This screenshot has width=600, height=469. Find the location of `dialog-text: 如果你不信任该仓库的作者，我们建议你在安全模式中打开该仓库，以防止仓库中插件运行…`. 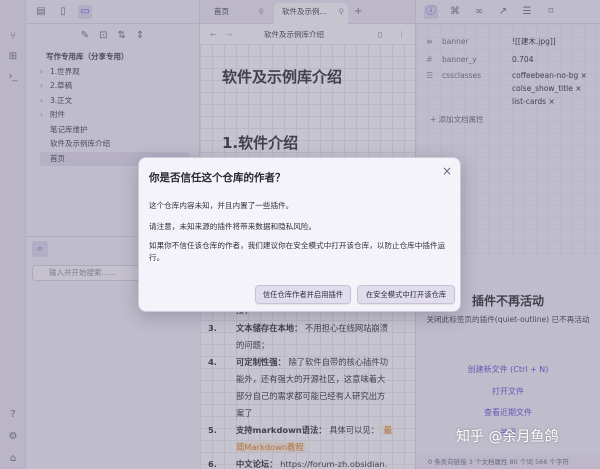

dialog-text: 如果你不信任该仓库的作者，我们建议你在安全模式中打开该仓库，以防止仓库中插件运行… is located at coordinates (297, 251).